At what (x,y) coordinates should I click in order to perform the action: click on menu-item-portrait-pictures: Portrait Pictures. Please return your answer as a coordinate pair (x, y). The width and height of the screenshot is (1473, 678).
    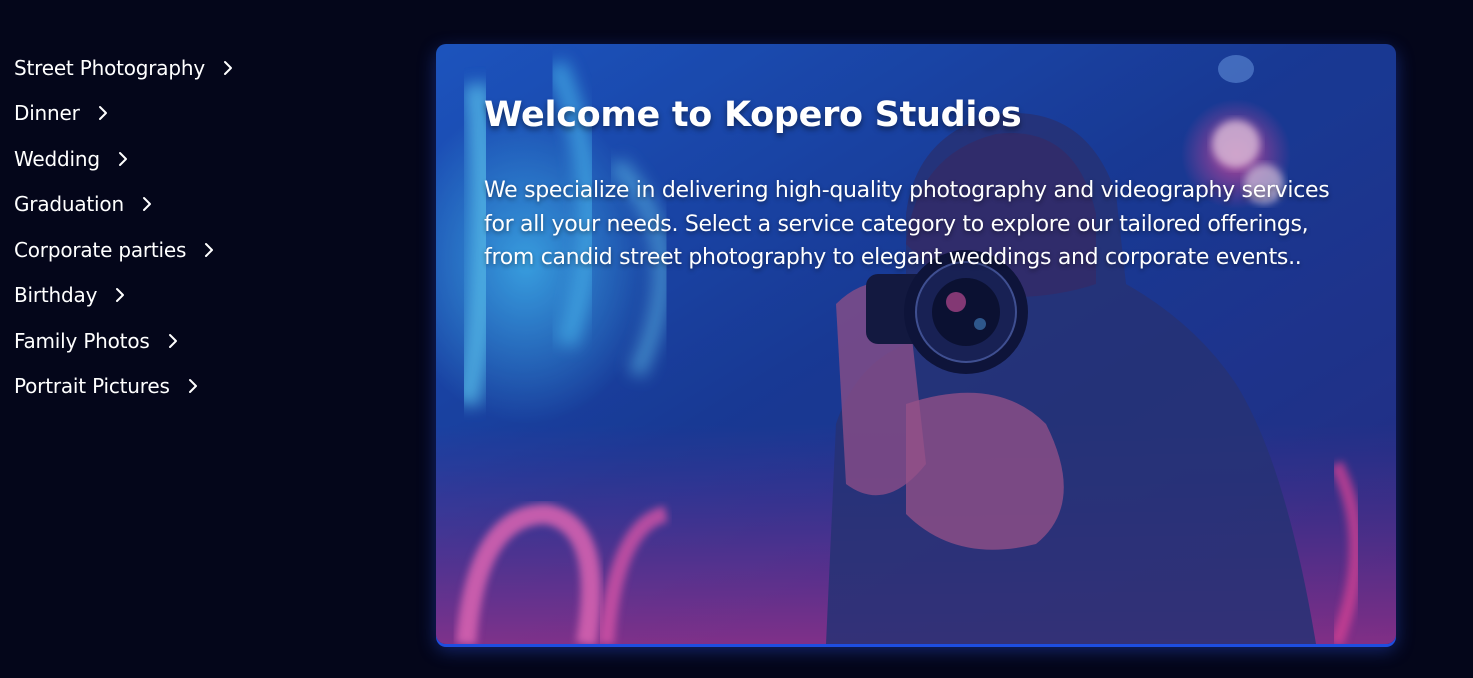
    Looking at the image, I should click on (204, 387).